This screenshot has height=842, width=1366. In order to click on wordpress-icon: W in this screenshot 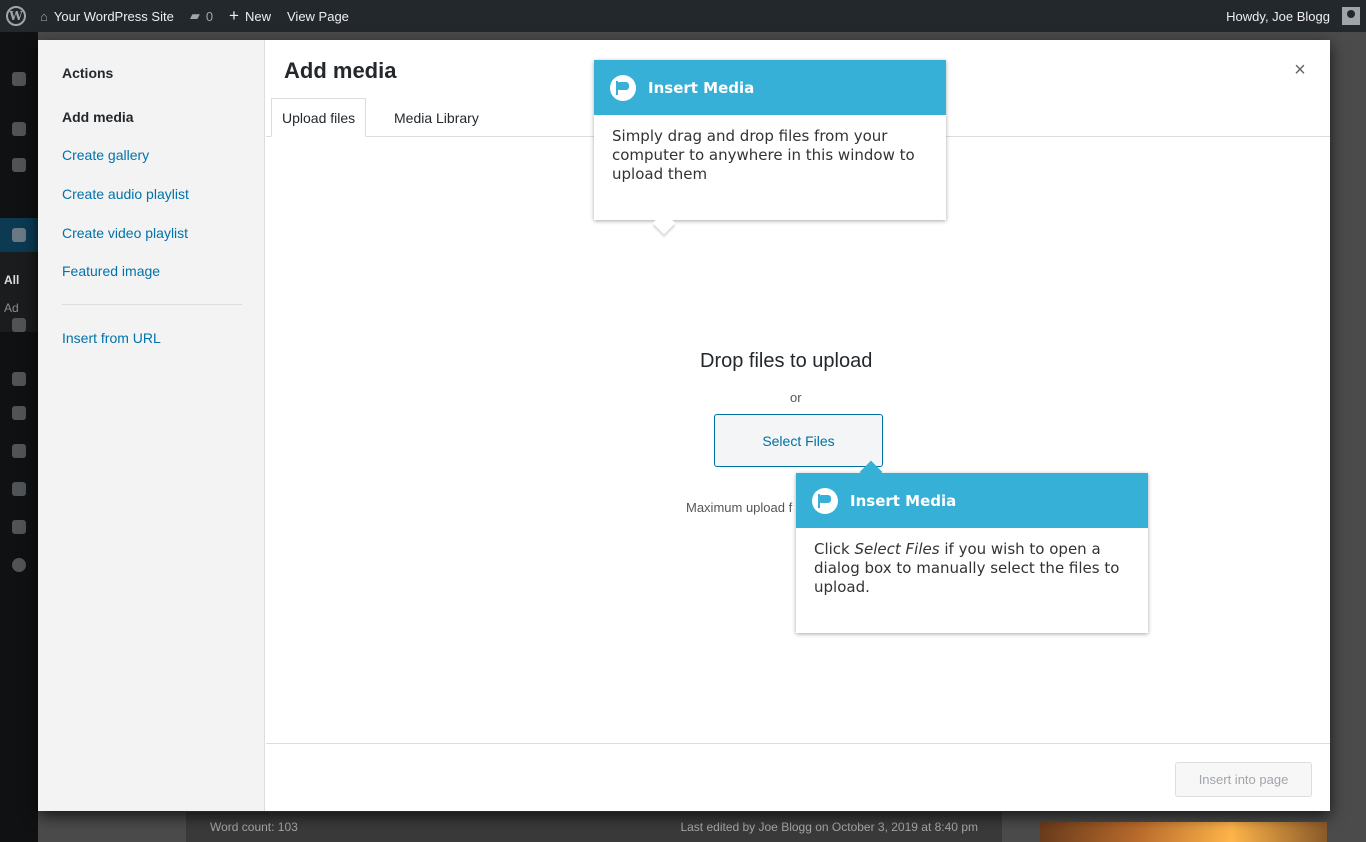, I will do `click(16, 16)`.